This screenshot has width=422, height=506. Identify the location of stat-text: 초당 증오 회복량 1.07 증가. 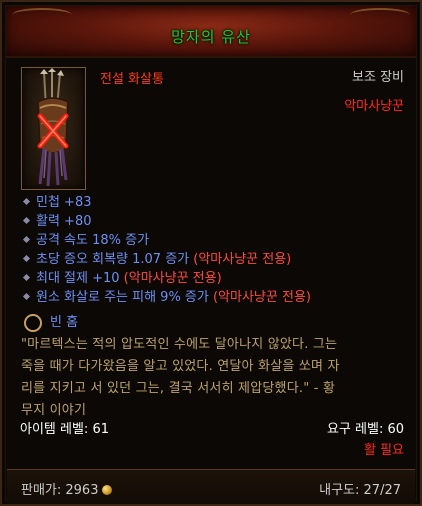
(115, 259).